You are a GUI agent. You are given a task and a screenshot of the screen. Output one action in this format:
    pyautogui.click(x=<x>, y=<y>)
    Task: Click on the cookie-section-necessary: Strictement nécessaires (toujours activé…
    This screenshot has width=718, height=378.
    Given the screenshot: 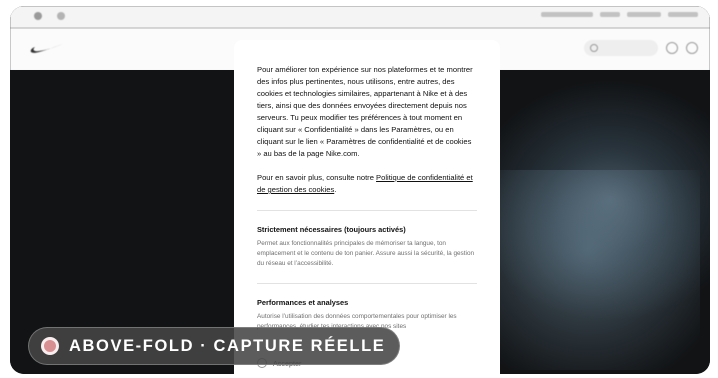 What is the action you would take?
    pyautogui.click(x=367, y=247)
    